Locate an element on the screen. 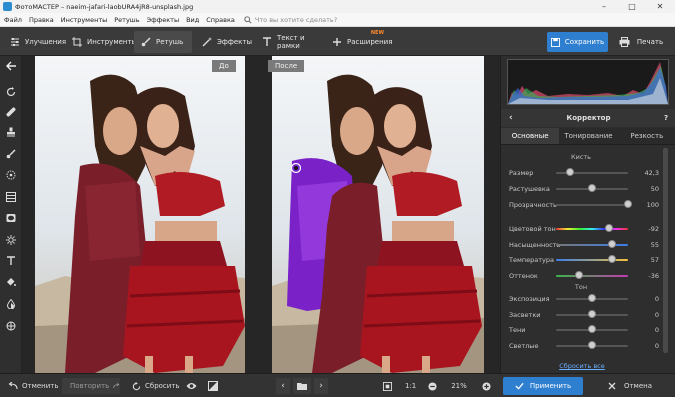 The image size is (675, 397). prev-image-button: ‹ is located at coordinates (283, 386).